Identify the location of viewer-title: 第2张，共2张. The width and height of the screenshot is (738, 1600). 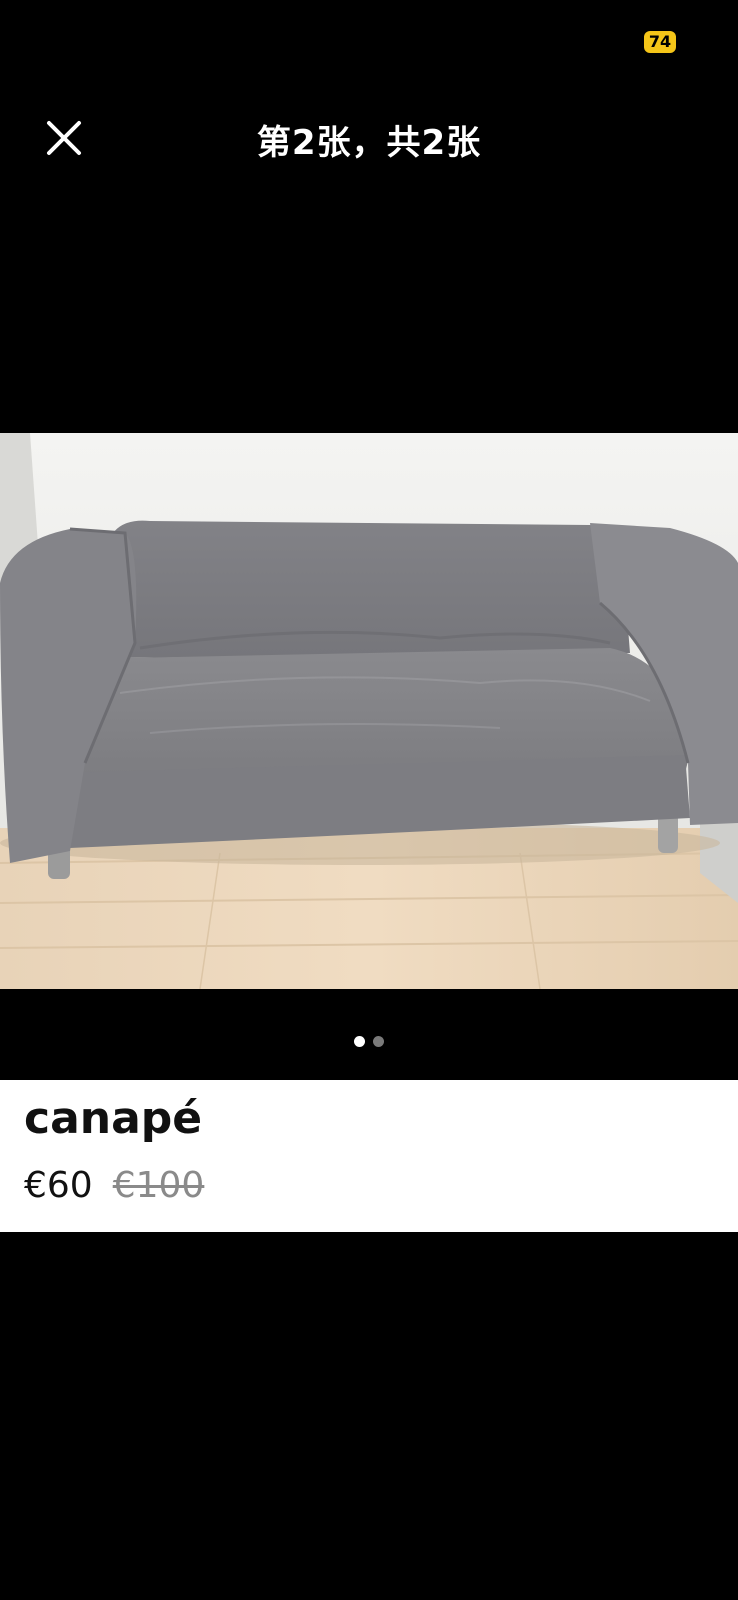
(369, 143).